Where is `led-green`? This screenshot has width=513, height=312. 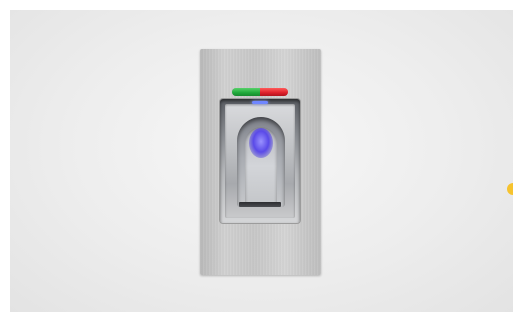
led-green is located at coordinates (246, 92).